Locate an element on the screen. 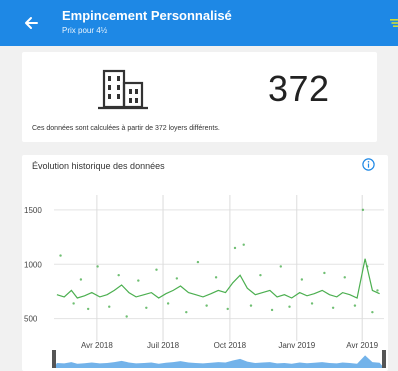 This screenshot has height=371, width=398. y-tick-label: 1500 is located at coordinates (33, 210).